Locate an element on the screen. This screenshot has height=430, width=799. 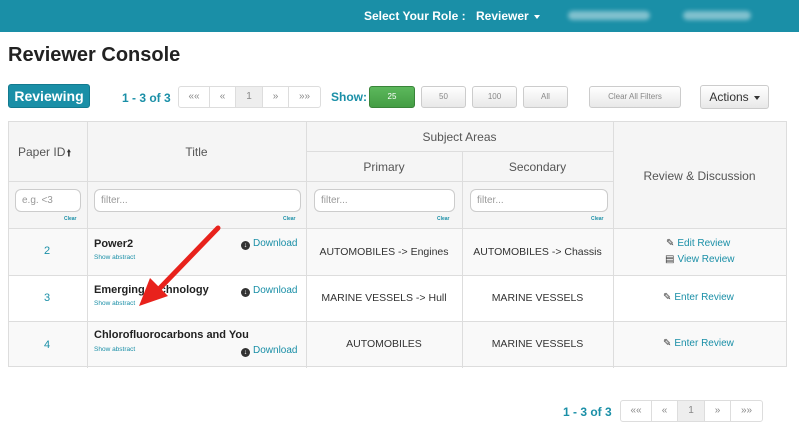
clear-all-filters-button: Clear All Filters is located at coordinates (635, 97).